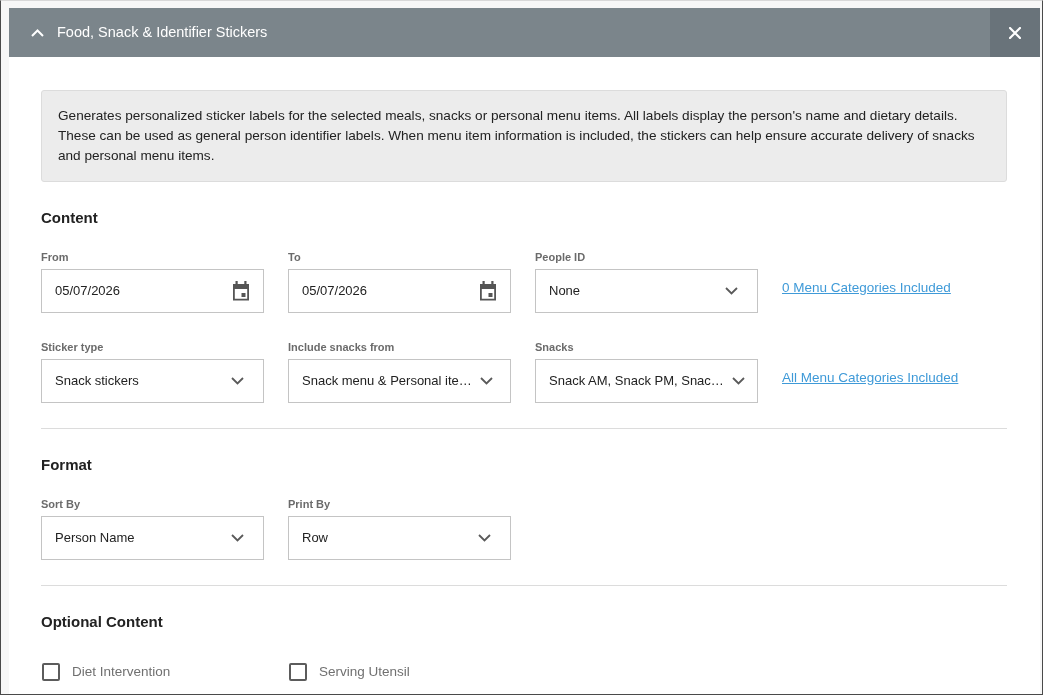 The width and height of the screenshot is (1043, 695). Describe the element at coordinates (554, 347) in the screenshot. I see `field-label: Snacks` at that location.